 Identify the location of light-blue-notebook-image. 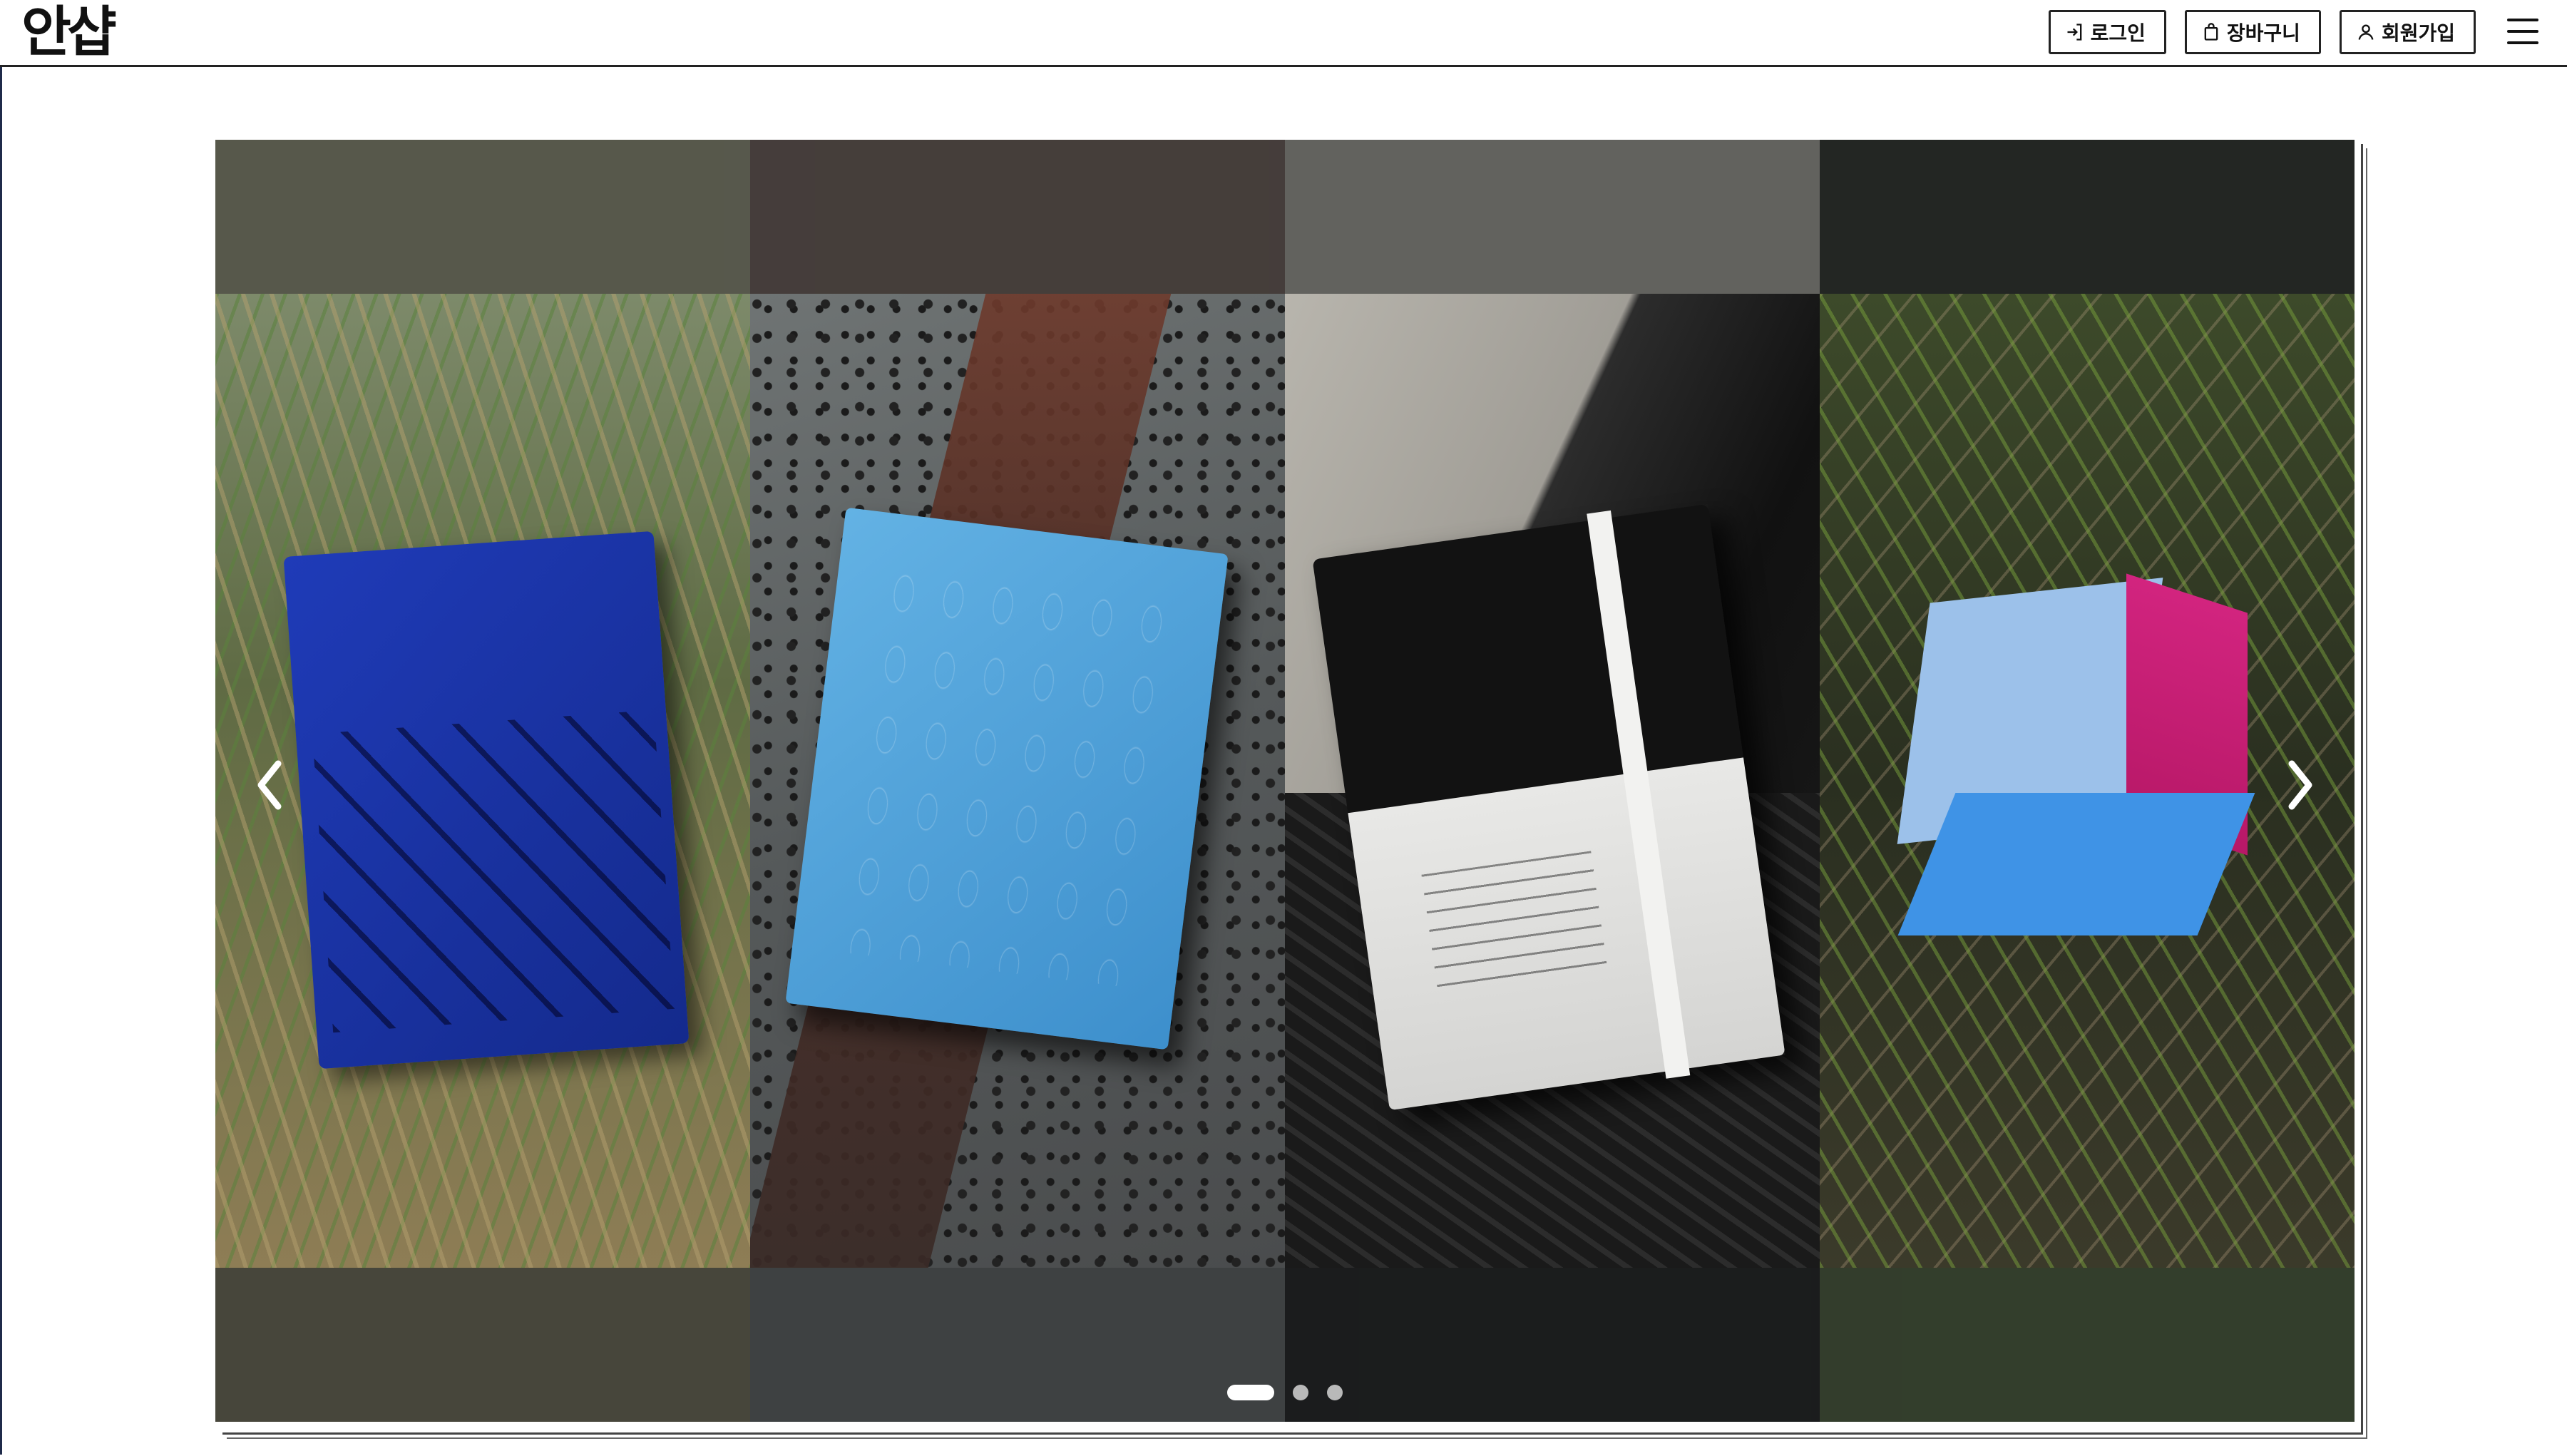
(1007, 778).